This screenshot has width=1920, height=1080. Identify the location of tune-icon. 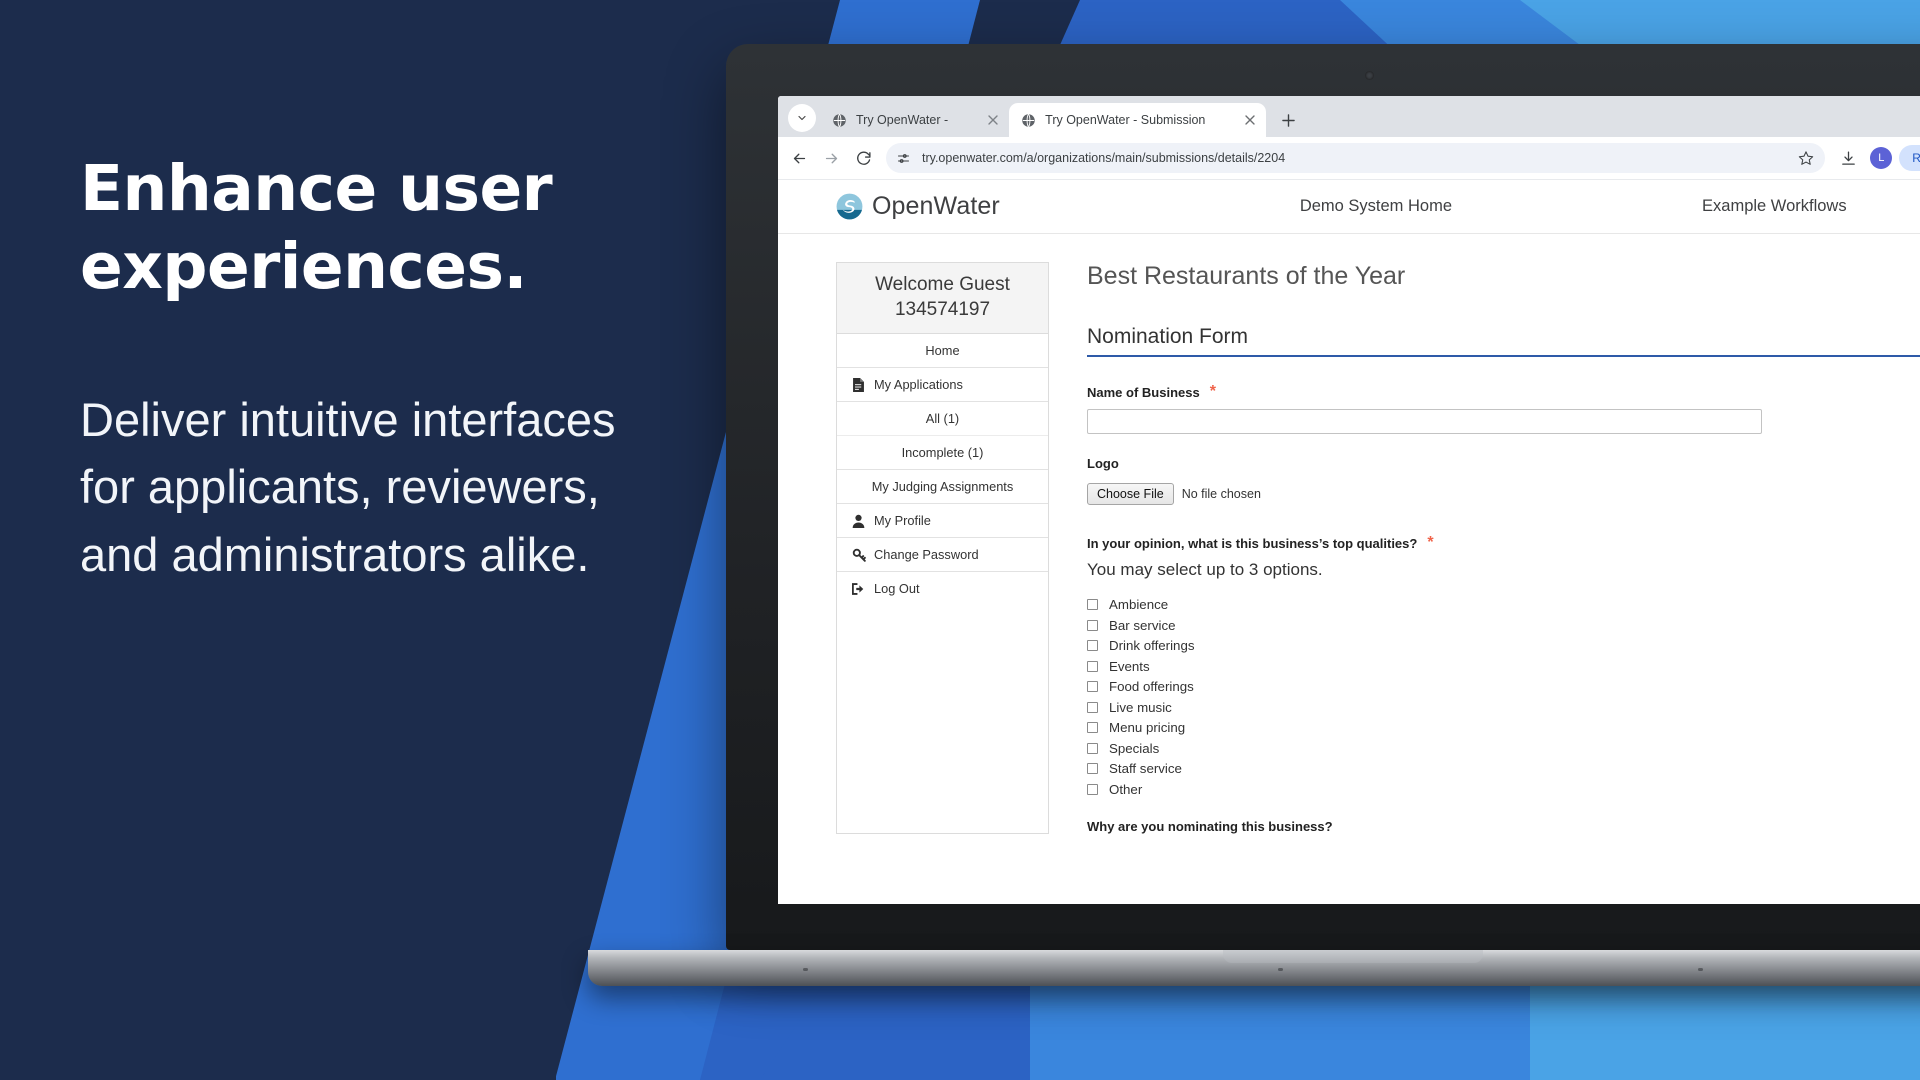
(903, 158).